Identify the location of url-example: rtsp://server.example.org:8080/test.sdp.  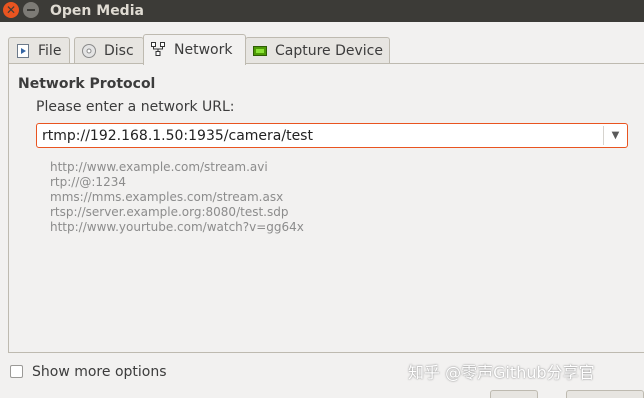
(169, 212).